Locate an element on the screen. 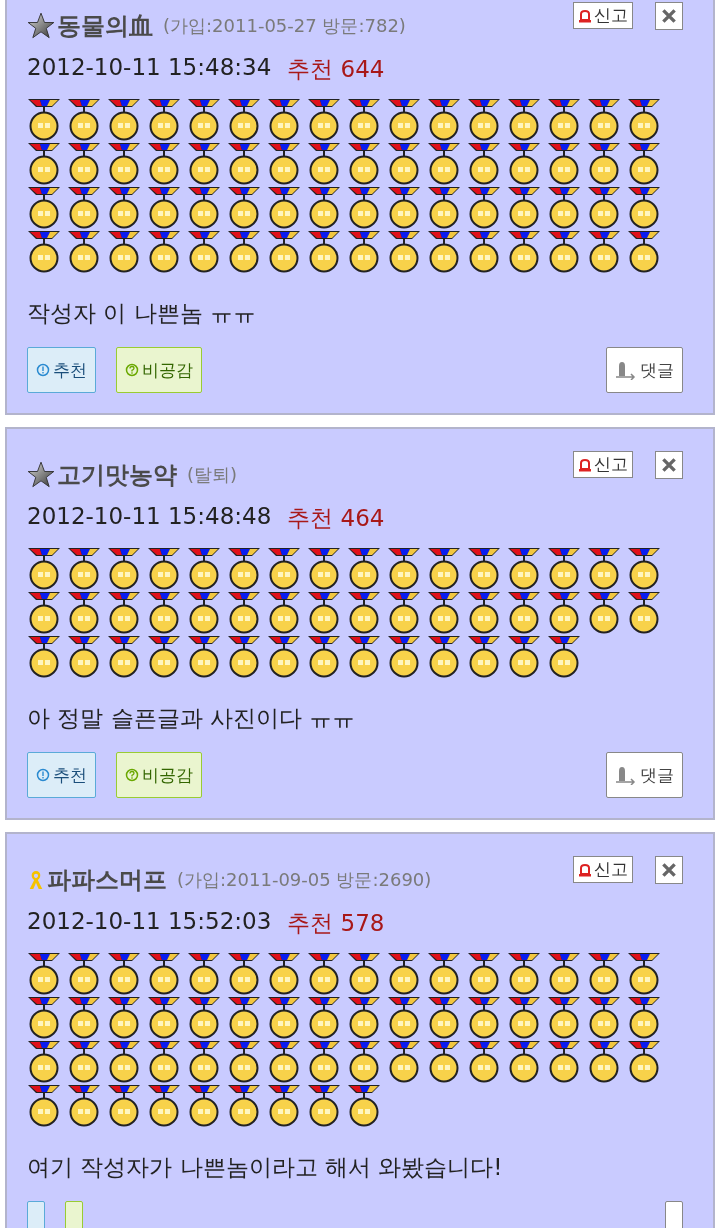 This screenshot has height=1228, width=720. recommend-count: 추천 578 is located at coordinates (336, 923).